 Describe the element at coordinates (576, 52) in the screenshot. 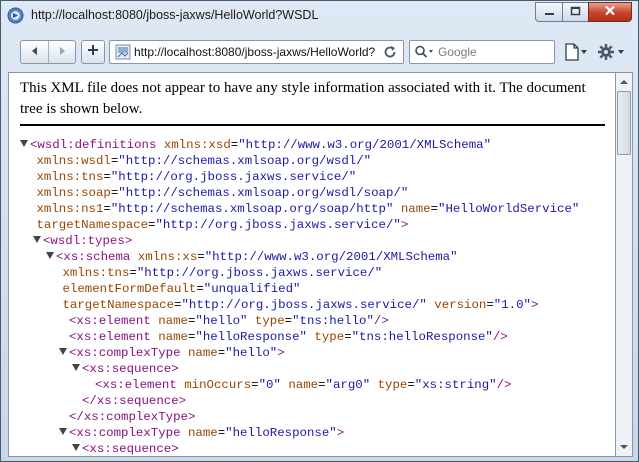

I see `page-menu-icon` at that location.